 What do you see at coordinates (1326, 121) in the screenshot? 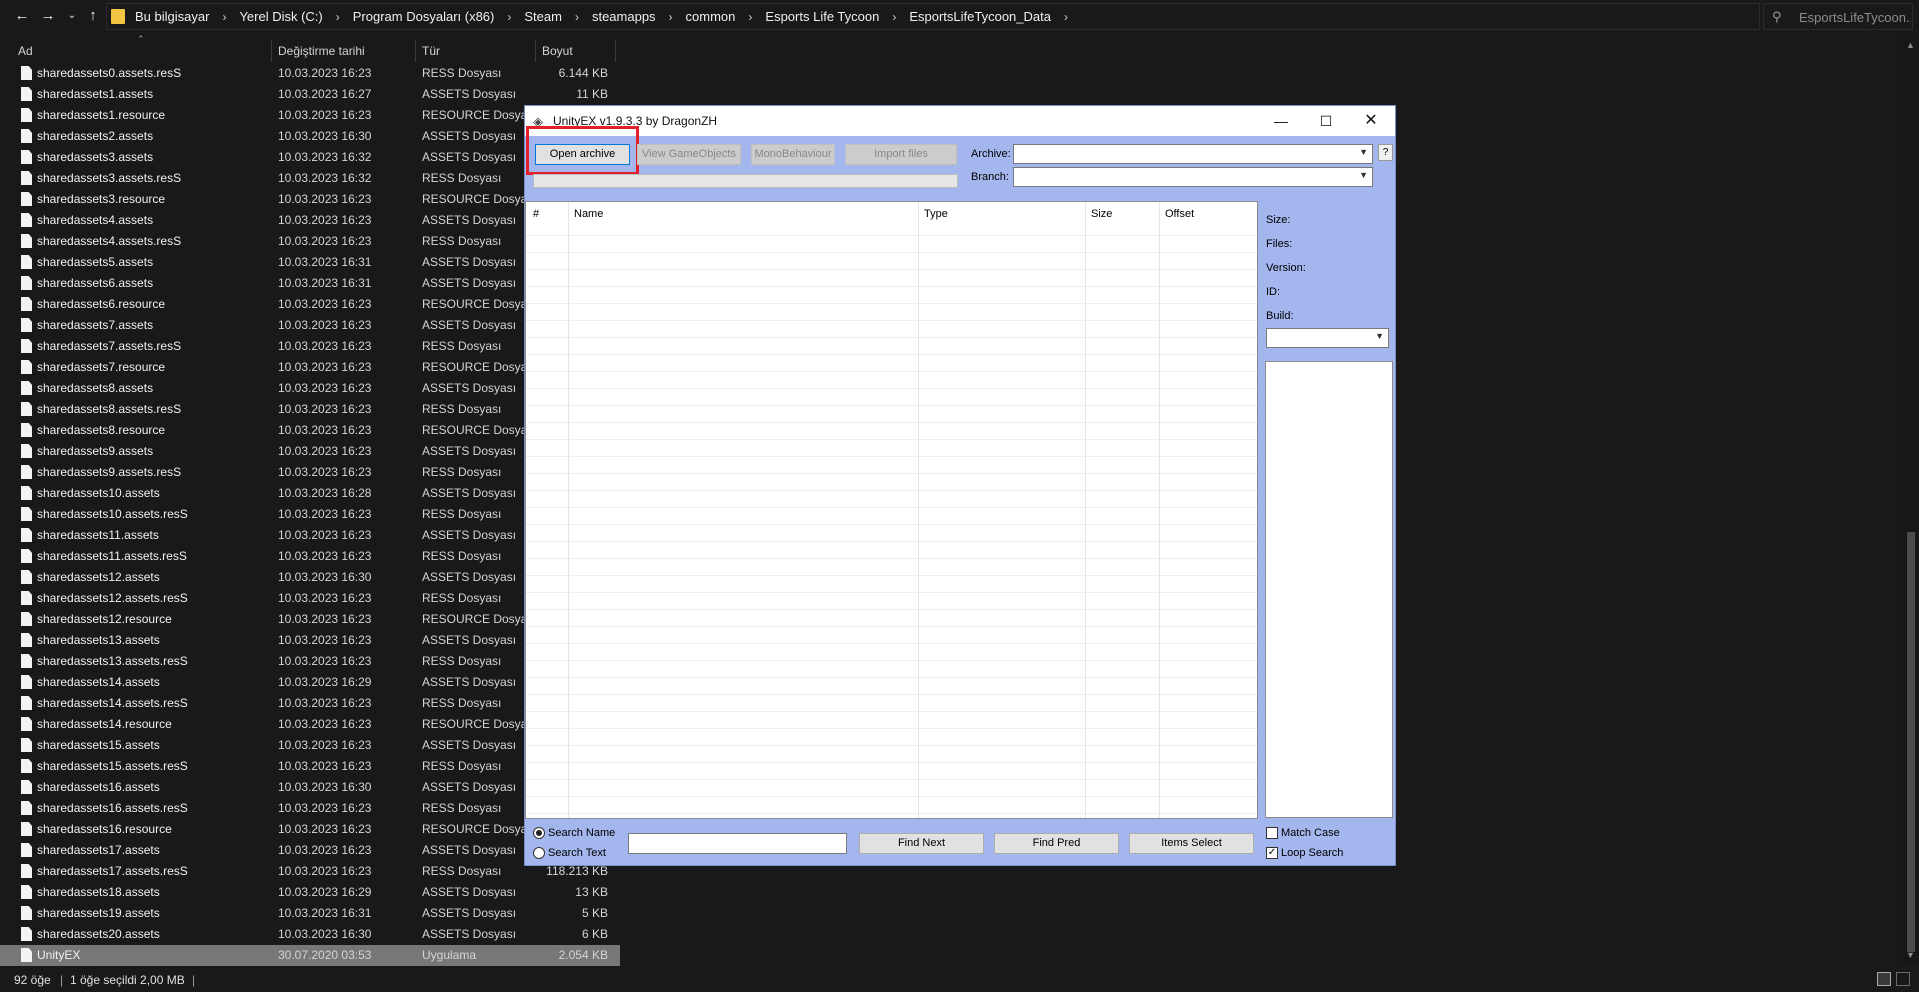
I see `maximize-icon: ☐` at bounding box center [1326, 121].